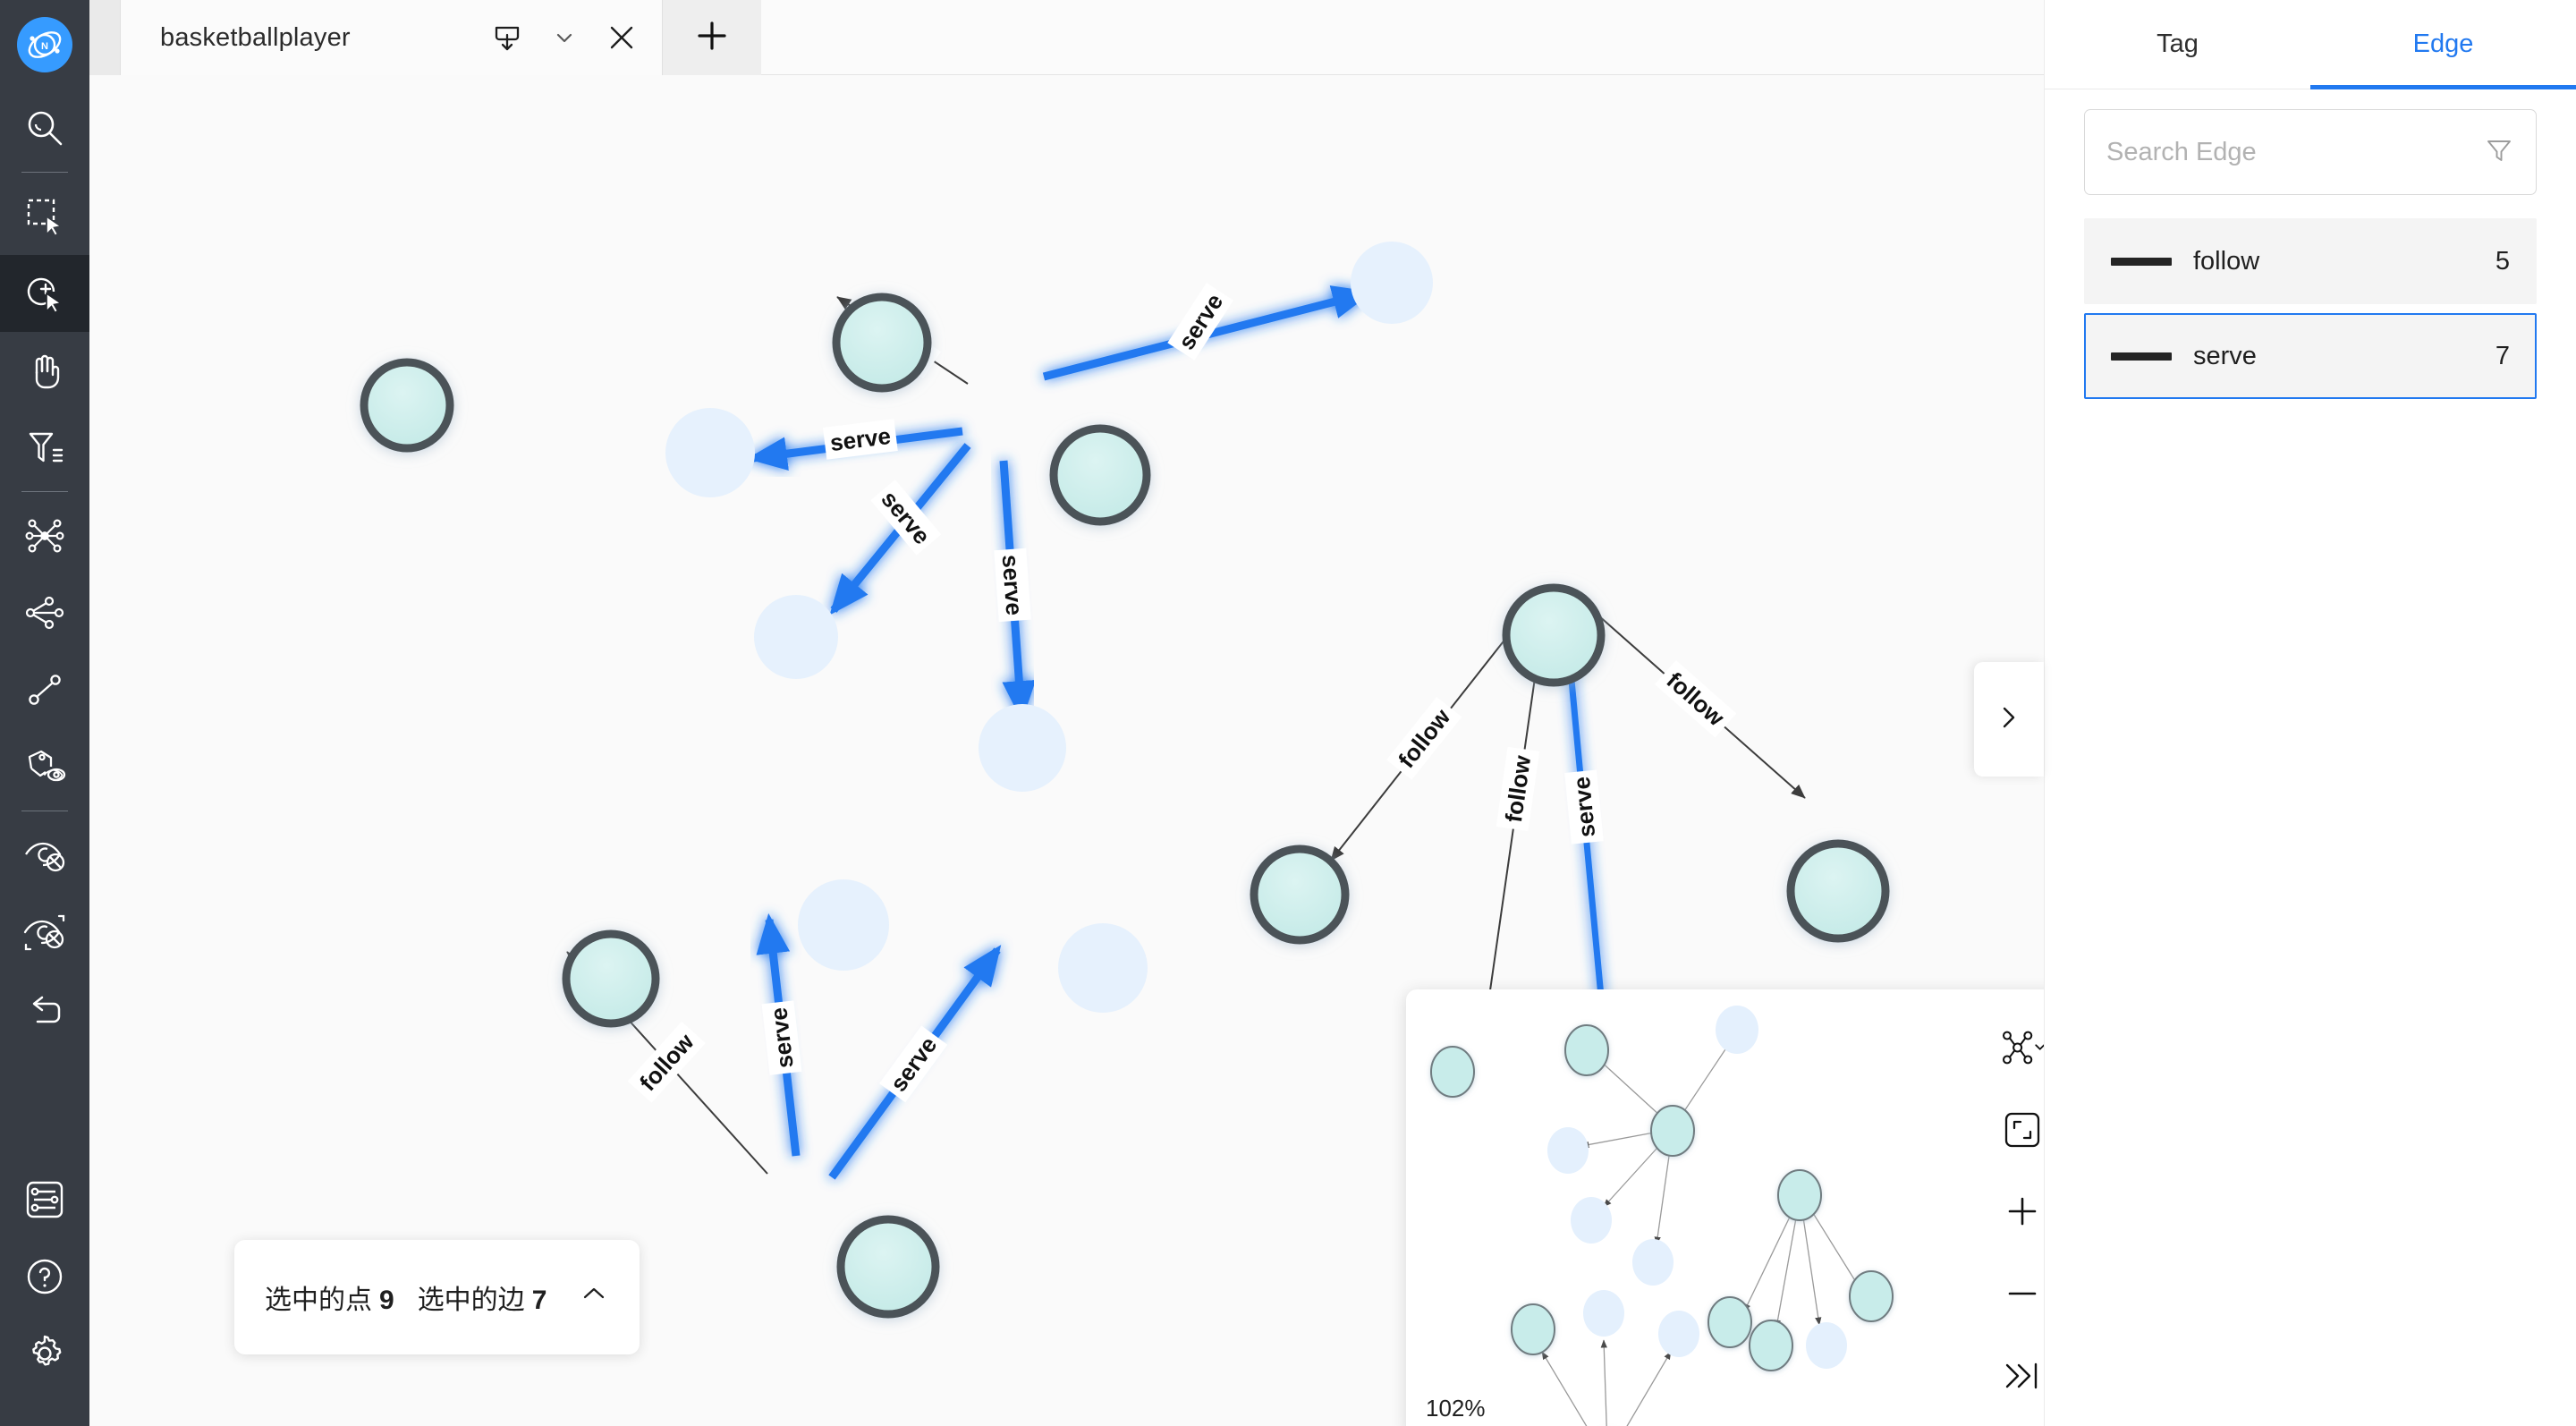 Image resolution: width=2576 pixels, height=1426 pixels. I want to click on tab-basketballplayer: basketballplayer, so click(392, 38).